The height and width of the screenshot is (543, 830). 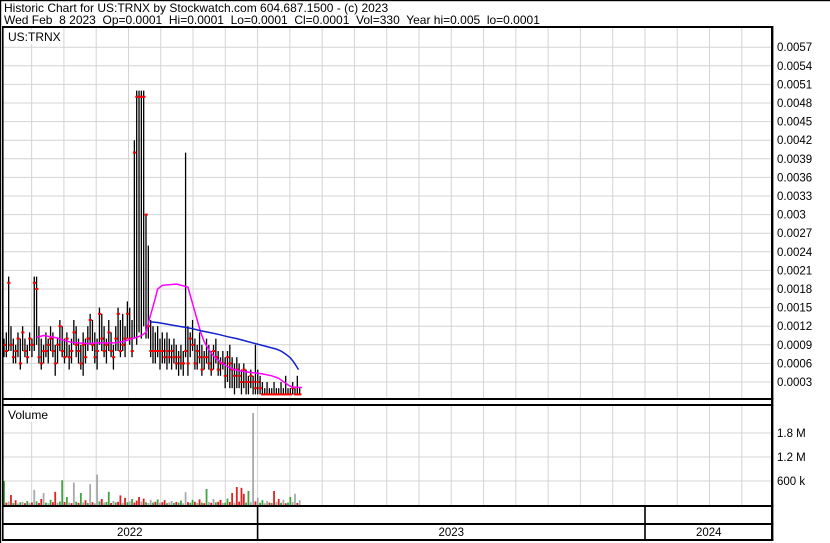 I want to click on volume-axis-labels: 1.8 M 1.2 M 600 k, so click(x=791, y=458).